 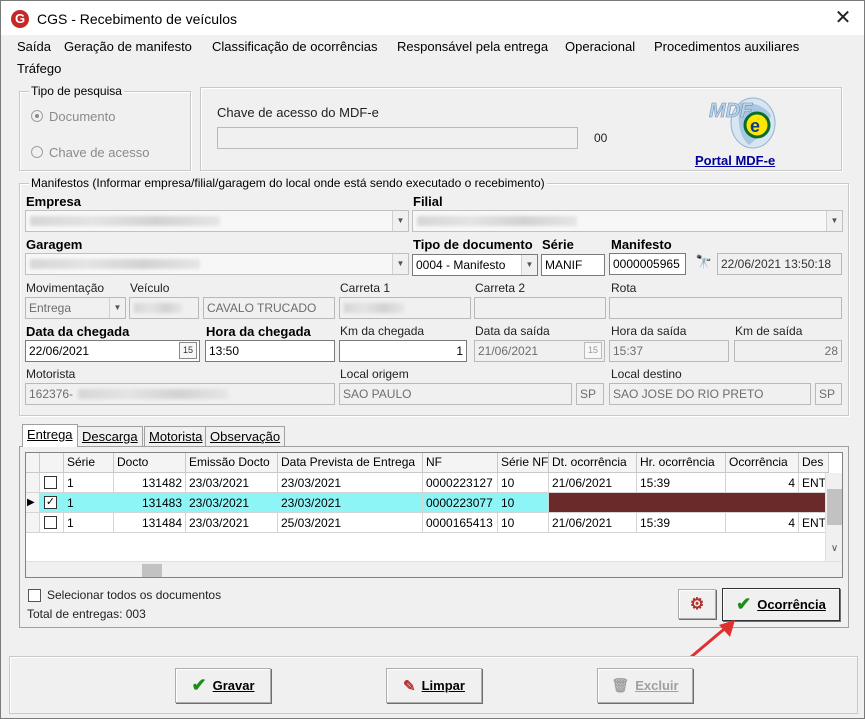 I want to click on menu-procedimentos-auxiliares: Procedimentos auxiliares, so click(x=726, y=46).